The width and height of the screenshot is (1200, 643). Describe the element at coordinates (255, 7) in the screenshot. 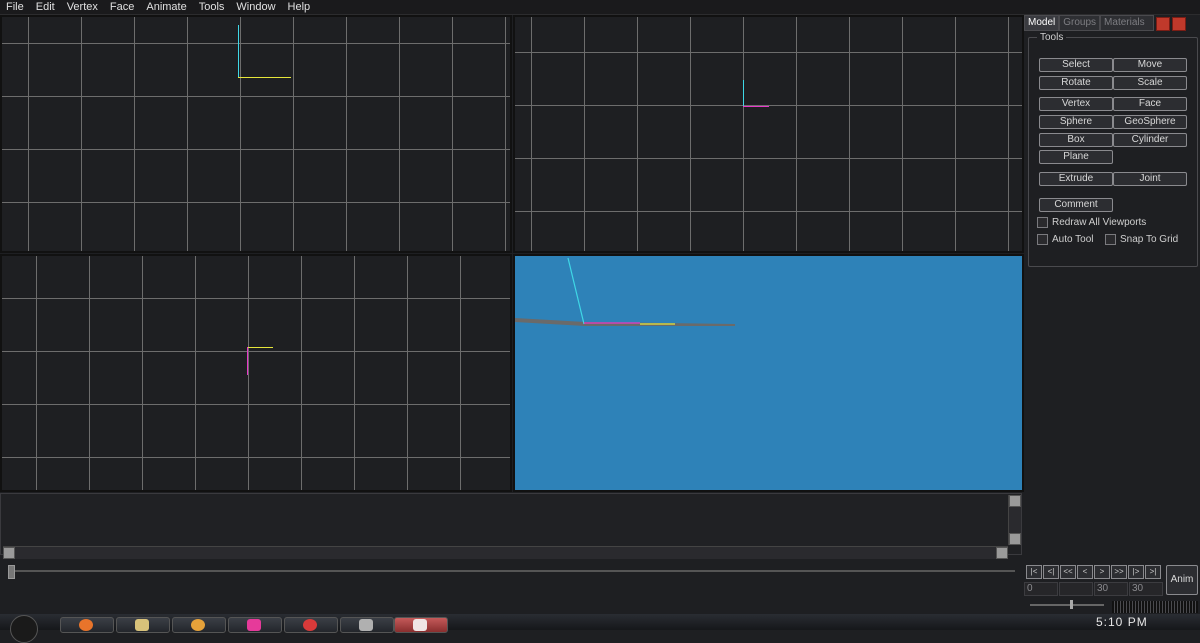

I see `menu-window: Window` at that location.